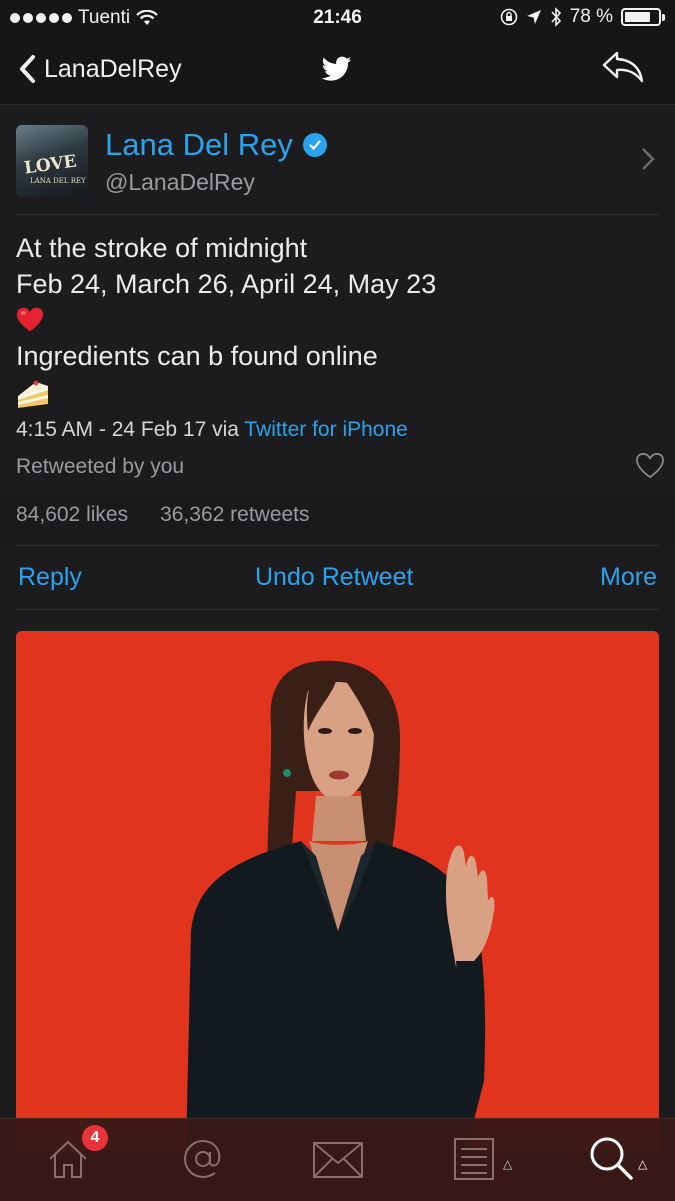 Image resolution: width=675 pixels, height=1201 pixels. I want to click on lists-icon, so click(474, 1159).